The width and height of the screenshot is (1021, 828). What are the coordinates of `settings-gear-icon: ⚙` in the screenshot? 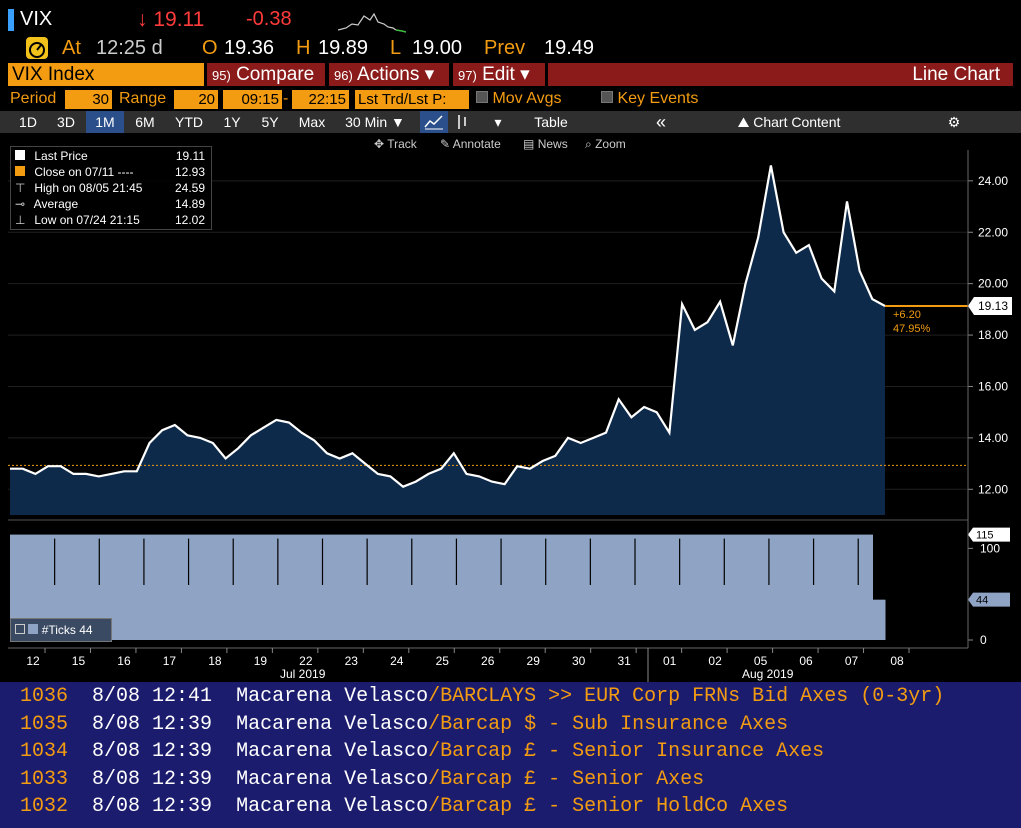 It's located at (954, 122).